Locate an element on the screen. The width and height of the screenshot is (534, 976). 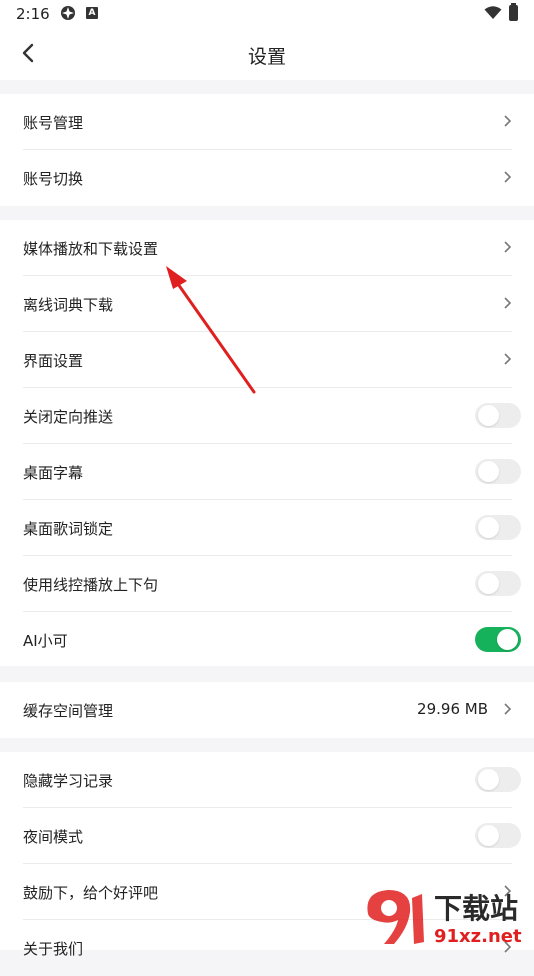
watermark-title: 下载站 is located at coordinates (476, 908).